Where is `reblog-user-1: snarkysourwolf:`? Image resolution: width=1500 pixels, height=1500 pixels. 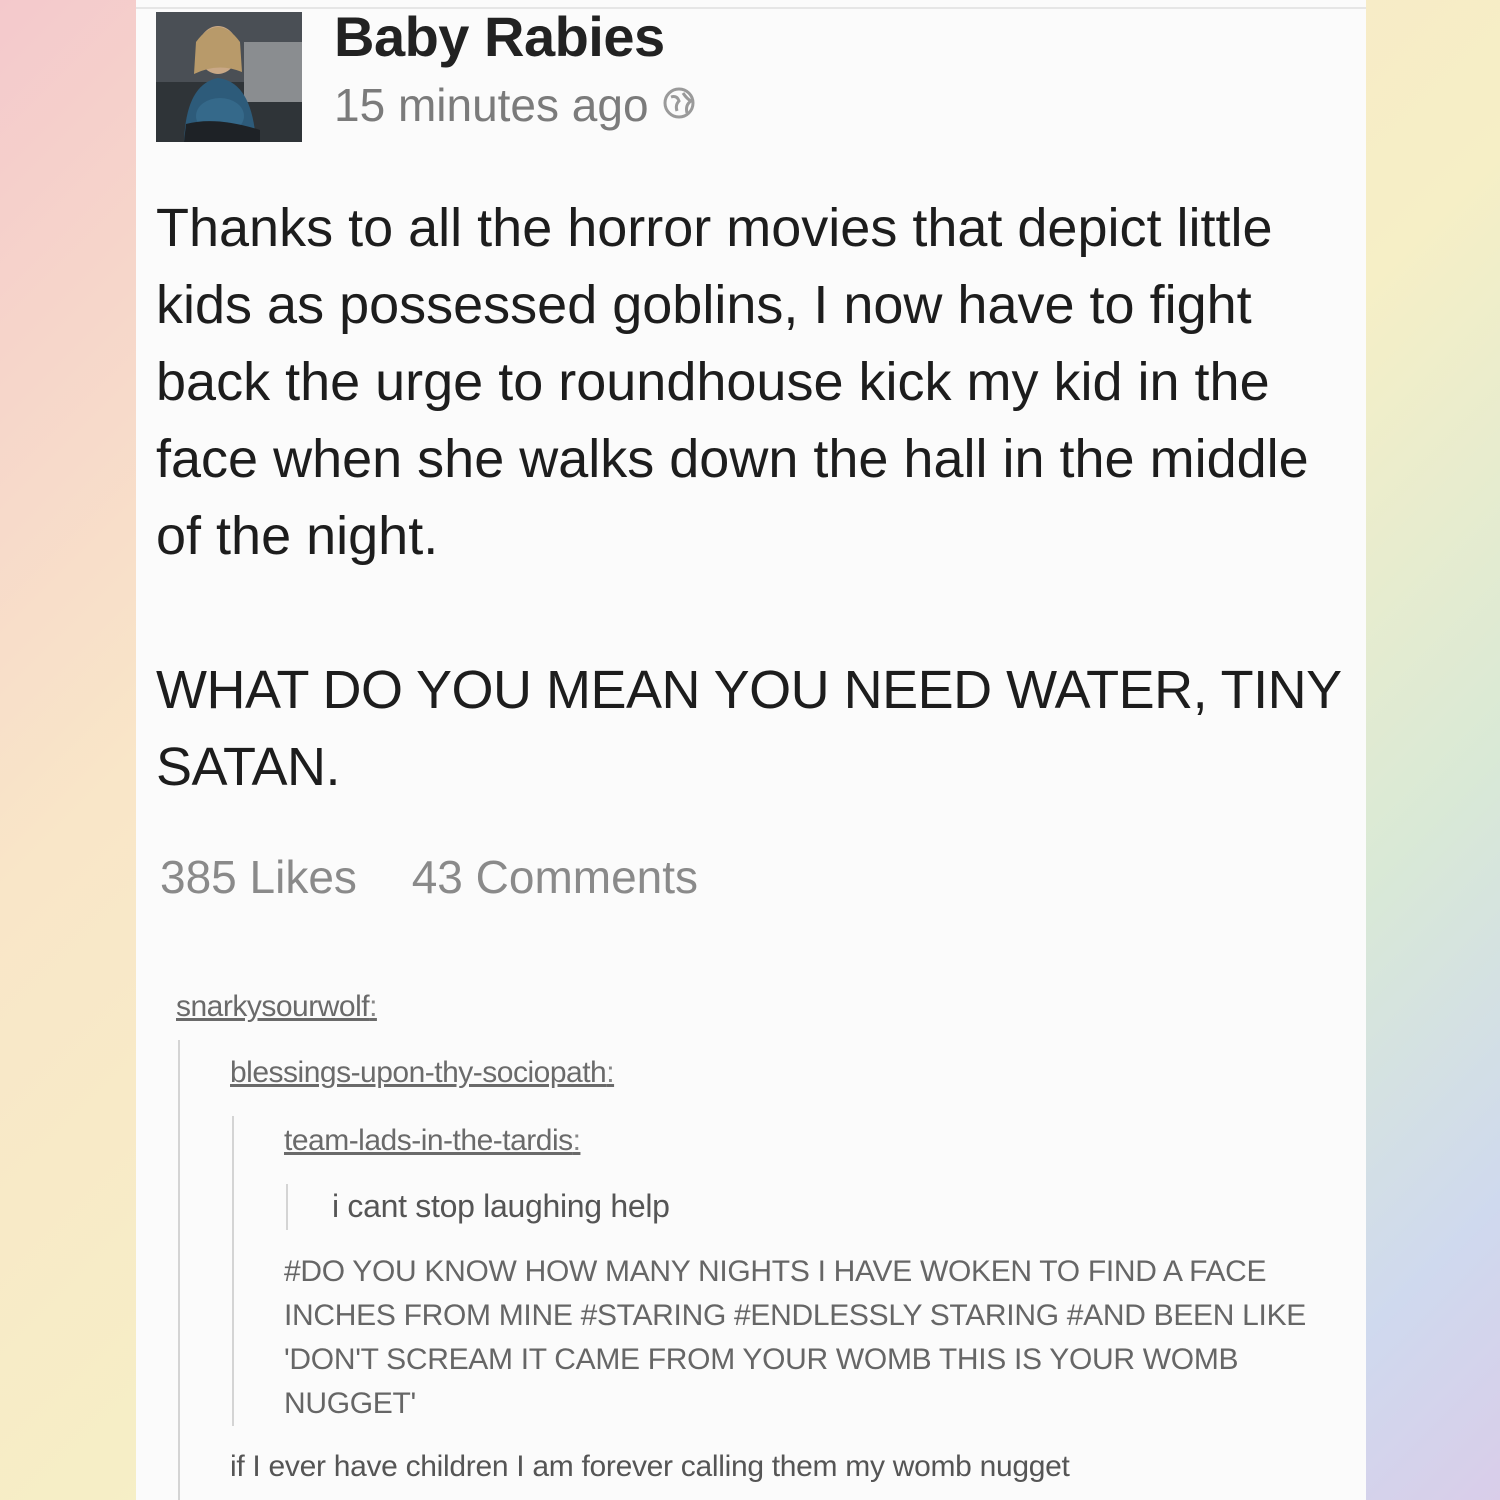 reblog-user-1: snarkysourwolf: is located at coordinates (276, 1007).